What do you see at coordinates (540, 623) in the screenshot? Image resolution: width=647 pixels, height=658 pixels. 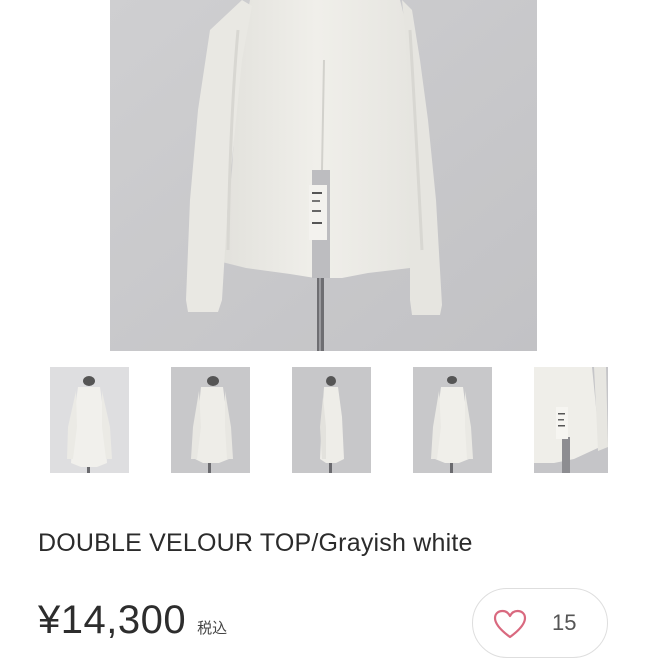 I see `like-button: 15` at bounding box center [540, 623].